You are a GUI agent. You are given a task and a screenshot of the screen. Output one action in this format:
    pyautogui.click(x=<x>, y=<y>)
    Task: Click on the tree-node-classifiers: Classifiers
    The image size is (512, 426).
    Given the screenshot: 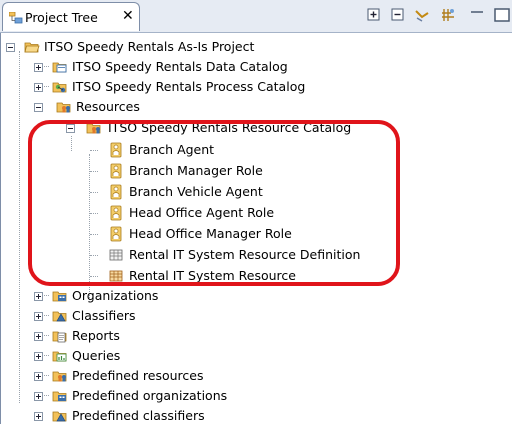 What is the action you would take?
    pyautogui.click(x=100, y=316)
    